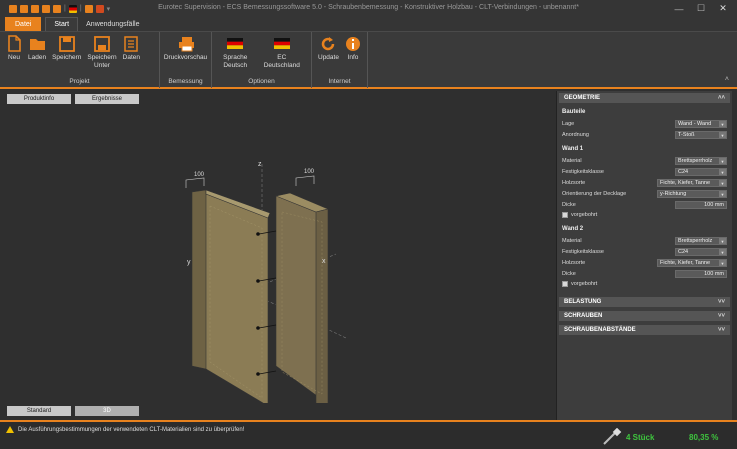  Describe the element at coordinates (266, 284) in the screenshot. I see `3d-model-view: 100 100 z y x` at that location.